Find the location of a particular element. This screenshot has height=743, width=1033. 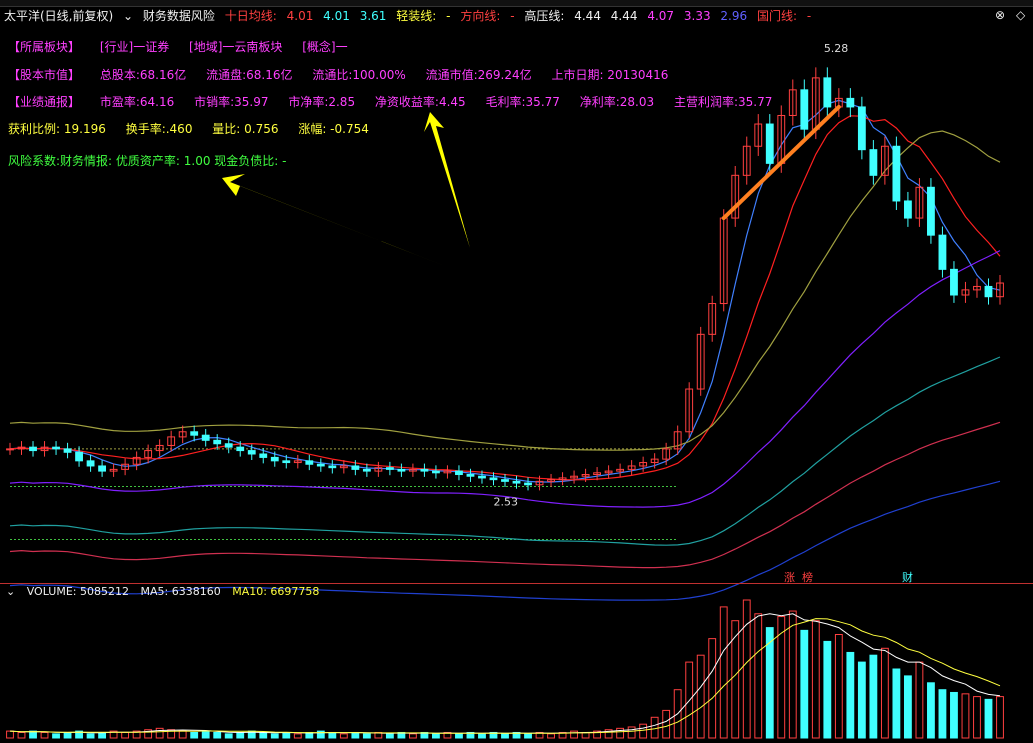

badge-finance: 财 is located at coordinates (907, 577).